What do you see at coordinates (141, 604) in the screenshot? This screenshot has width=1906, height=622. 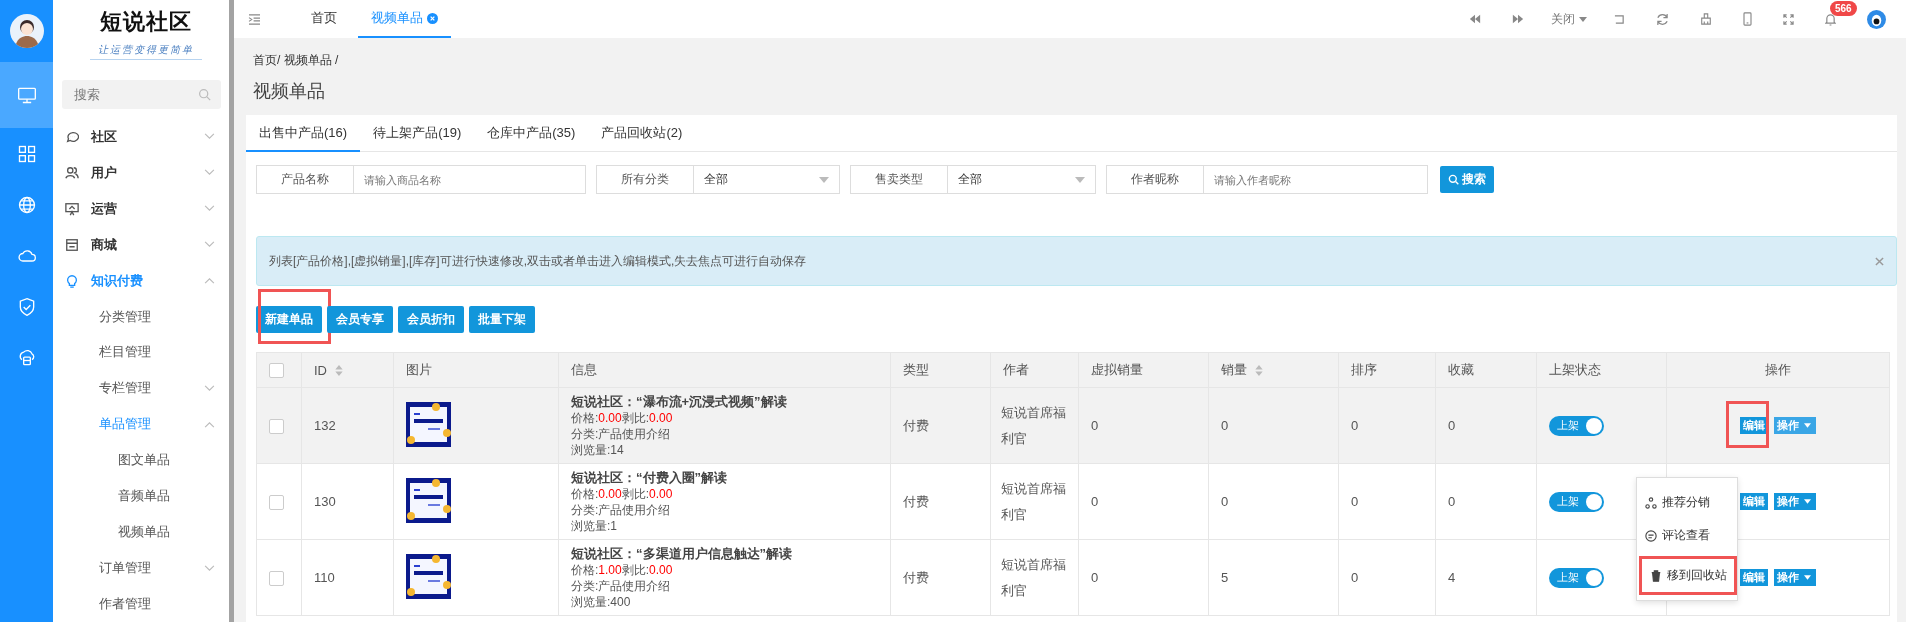 I see `sidebar-item: 作者管理` at bounding box center [141, 604].